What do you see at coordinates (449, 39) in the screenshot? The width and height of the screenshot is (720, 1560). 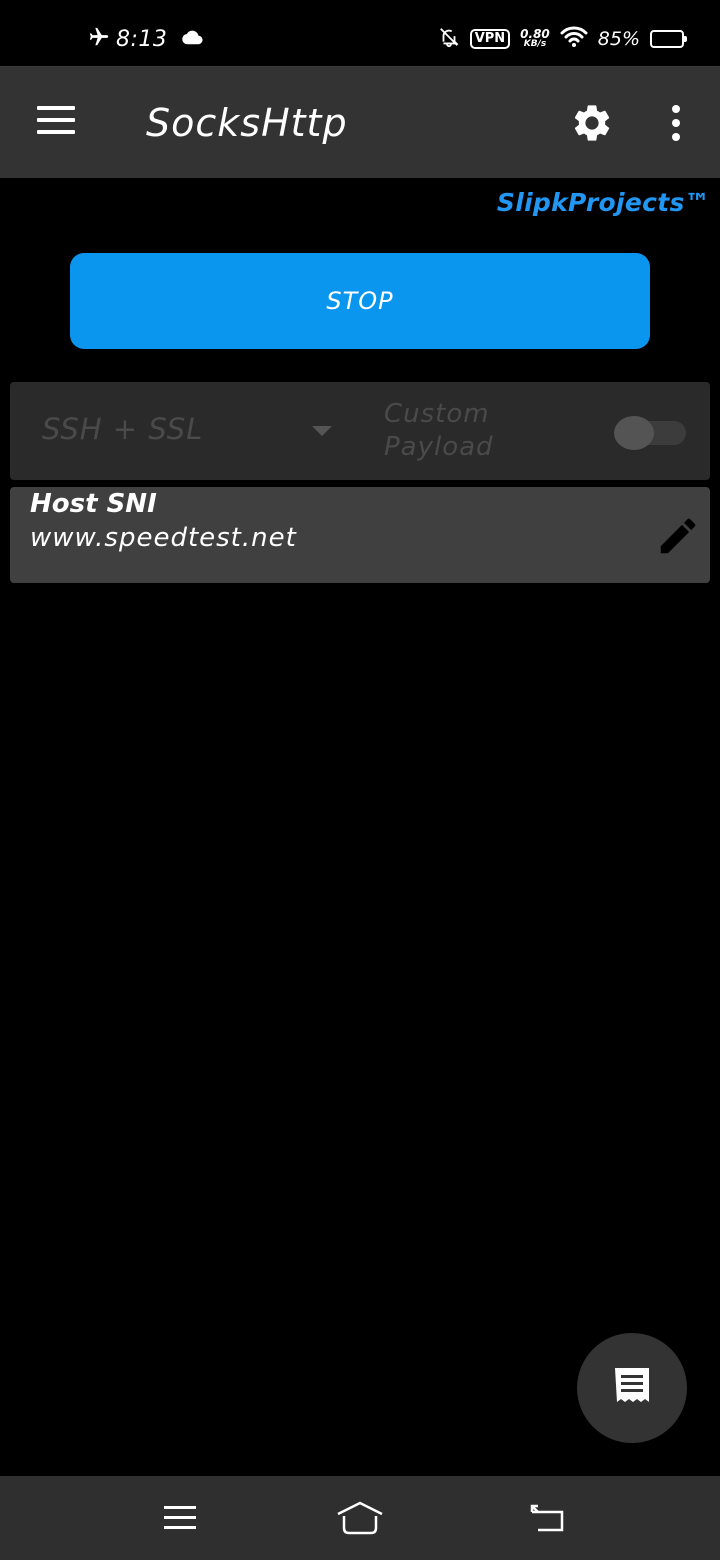 I see `bell-off-icon` at bounding box center [449, 39].